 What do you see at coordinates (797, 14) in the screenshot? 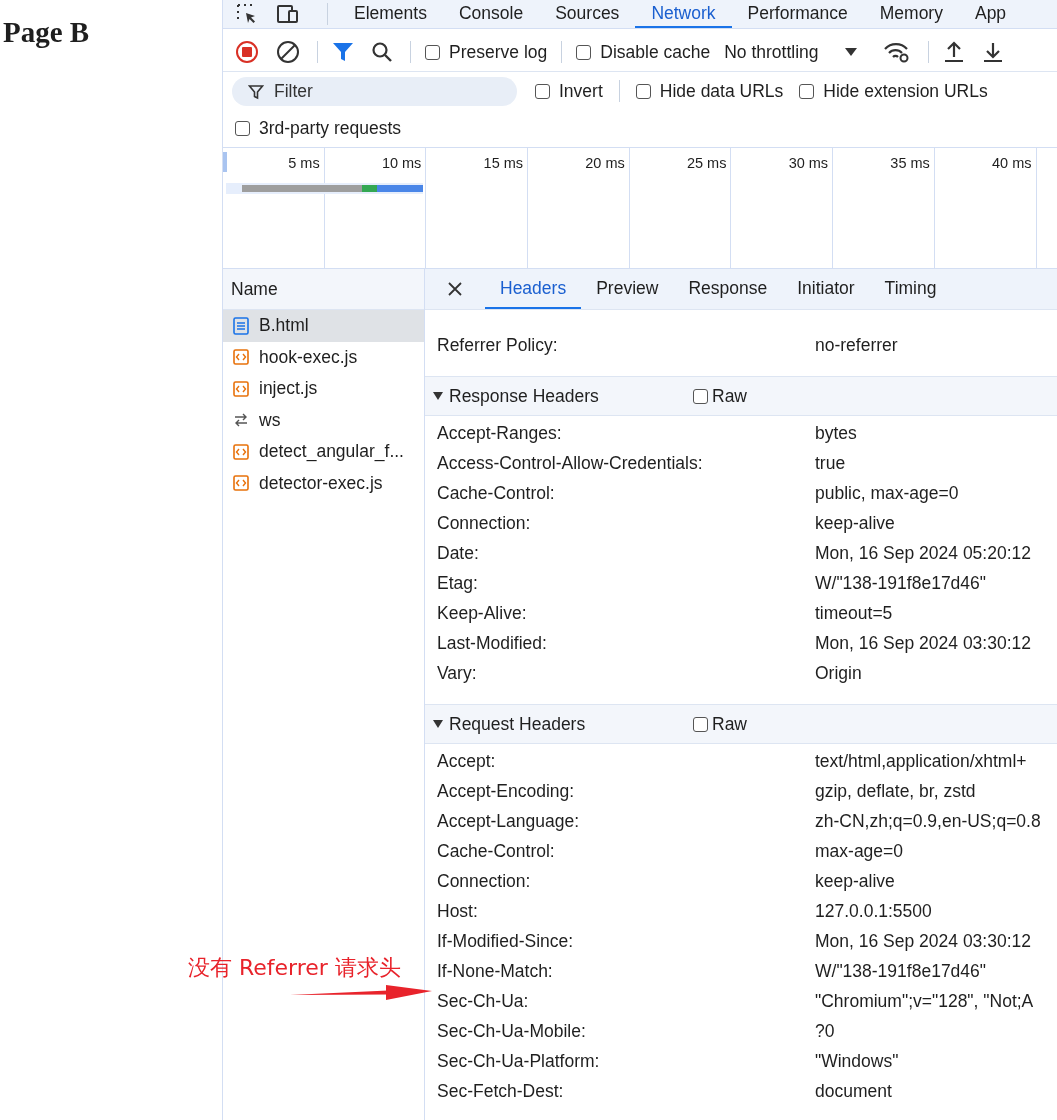
I see `panel-tab: Performance` at bounding box center [797, 14].